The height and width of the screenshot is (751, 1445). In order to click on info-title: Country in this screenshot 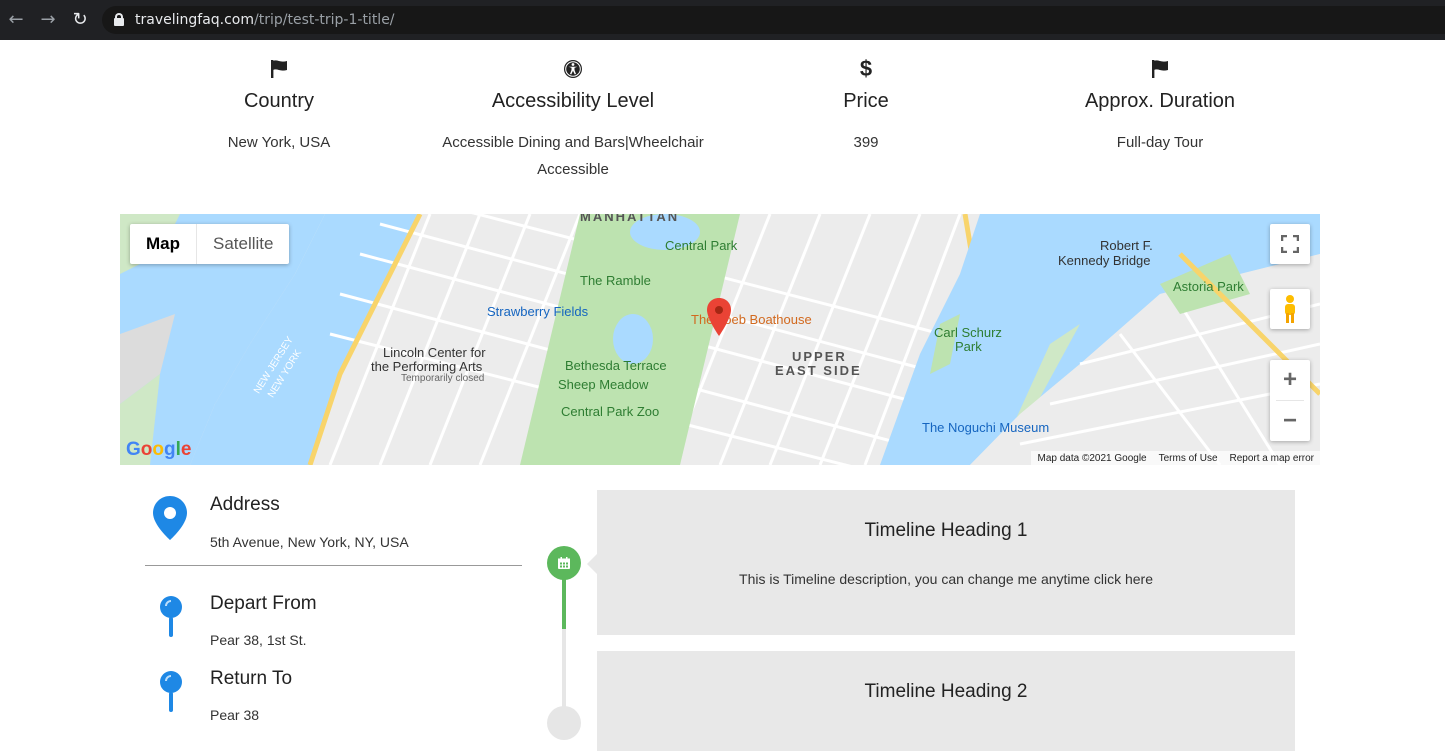, I will do `click(279, 101)`.